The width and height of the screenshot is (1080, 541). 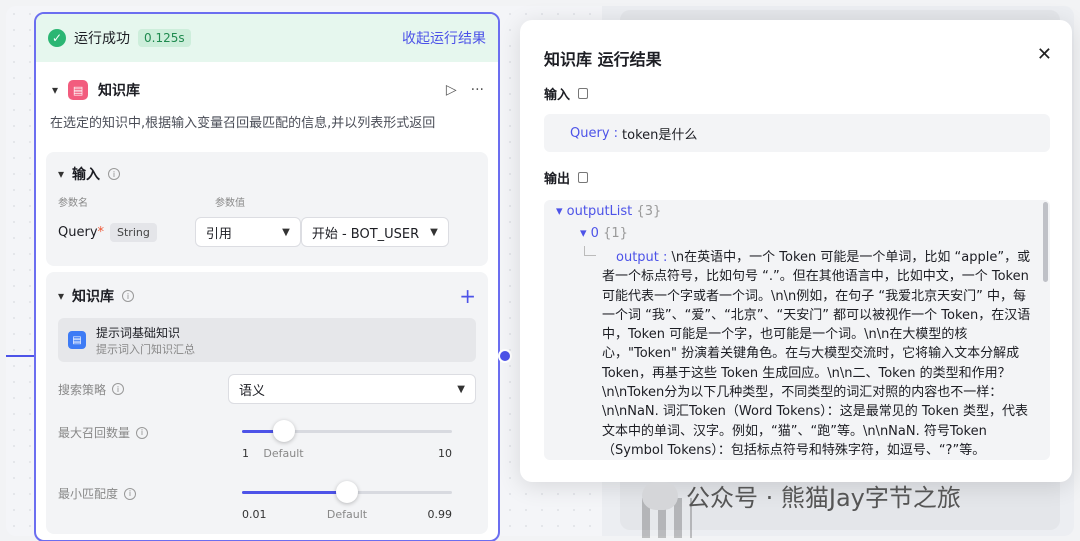 I want to click on ref-mode-select: 引用 ▼, so click(x=247, y=232).